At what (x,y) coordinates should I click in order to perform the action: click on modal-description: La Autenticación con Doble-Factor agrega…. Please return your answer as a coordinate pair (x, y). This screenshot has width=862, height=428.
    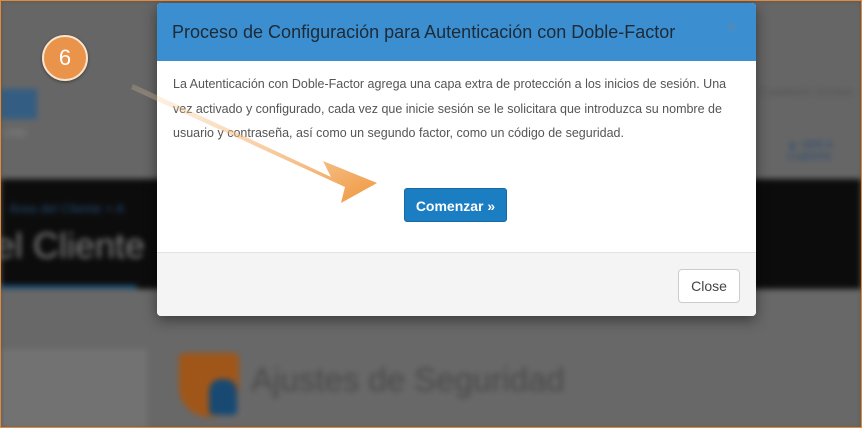
    Looking at the image, I should click on (450, 108).